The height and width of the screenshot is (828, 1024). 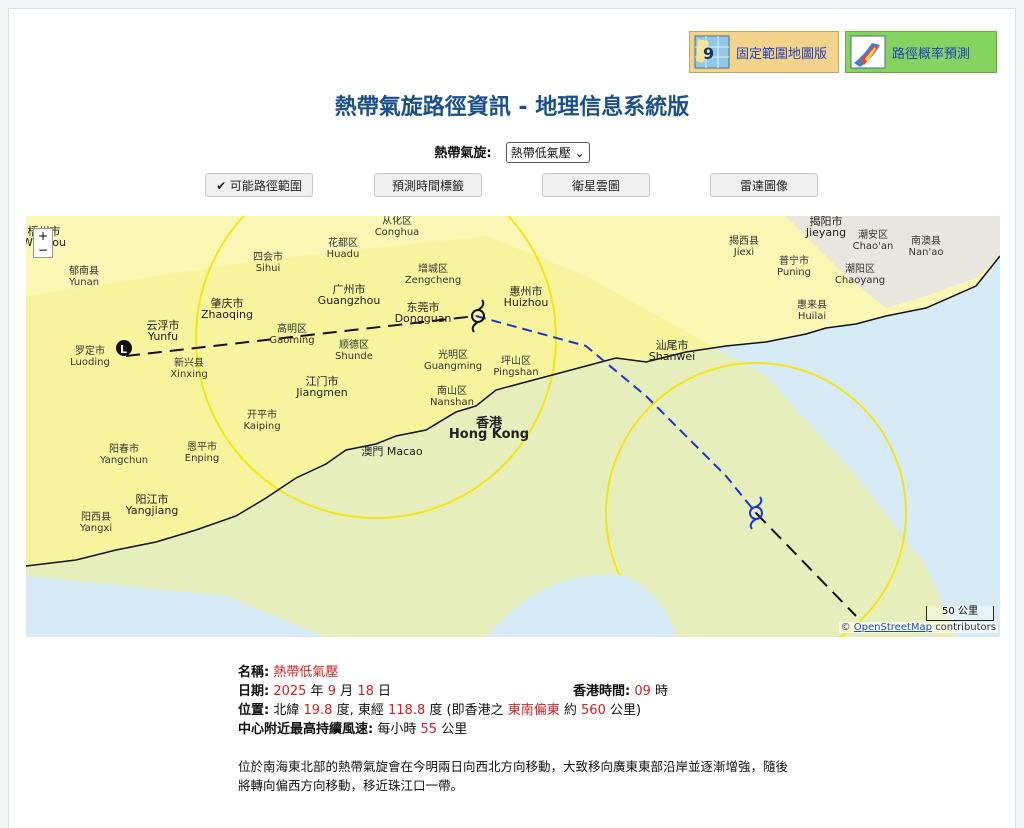 I want to click on fixed-area-map-button: 9 固定範圍地圖版, so click(x=764, y=52).